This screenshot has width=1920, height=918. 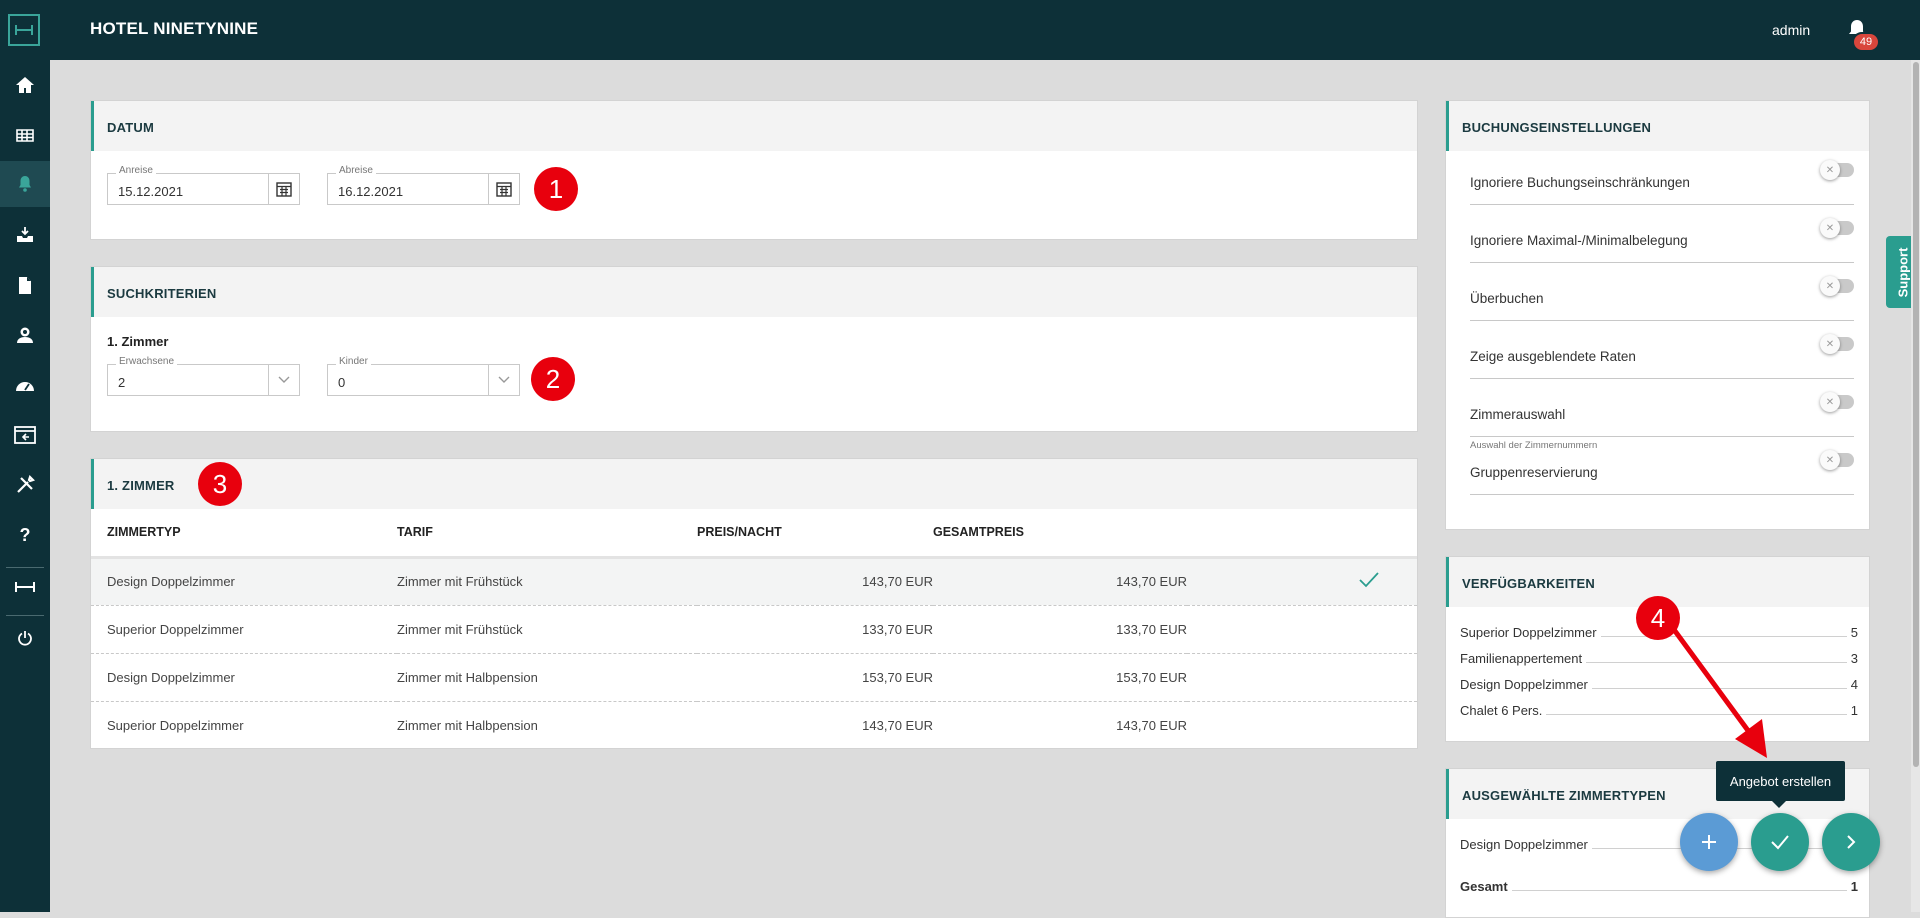 I want to click on availability-title: VERFÜGBARKEITEN, so click(x=1529, y=583).